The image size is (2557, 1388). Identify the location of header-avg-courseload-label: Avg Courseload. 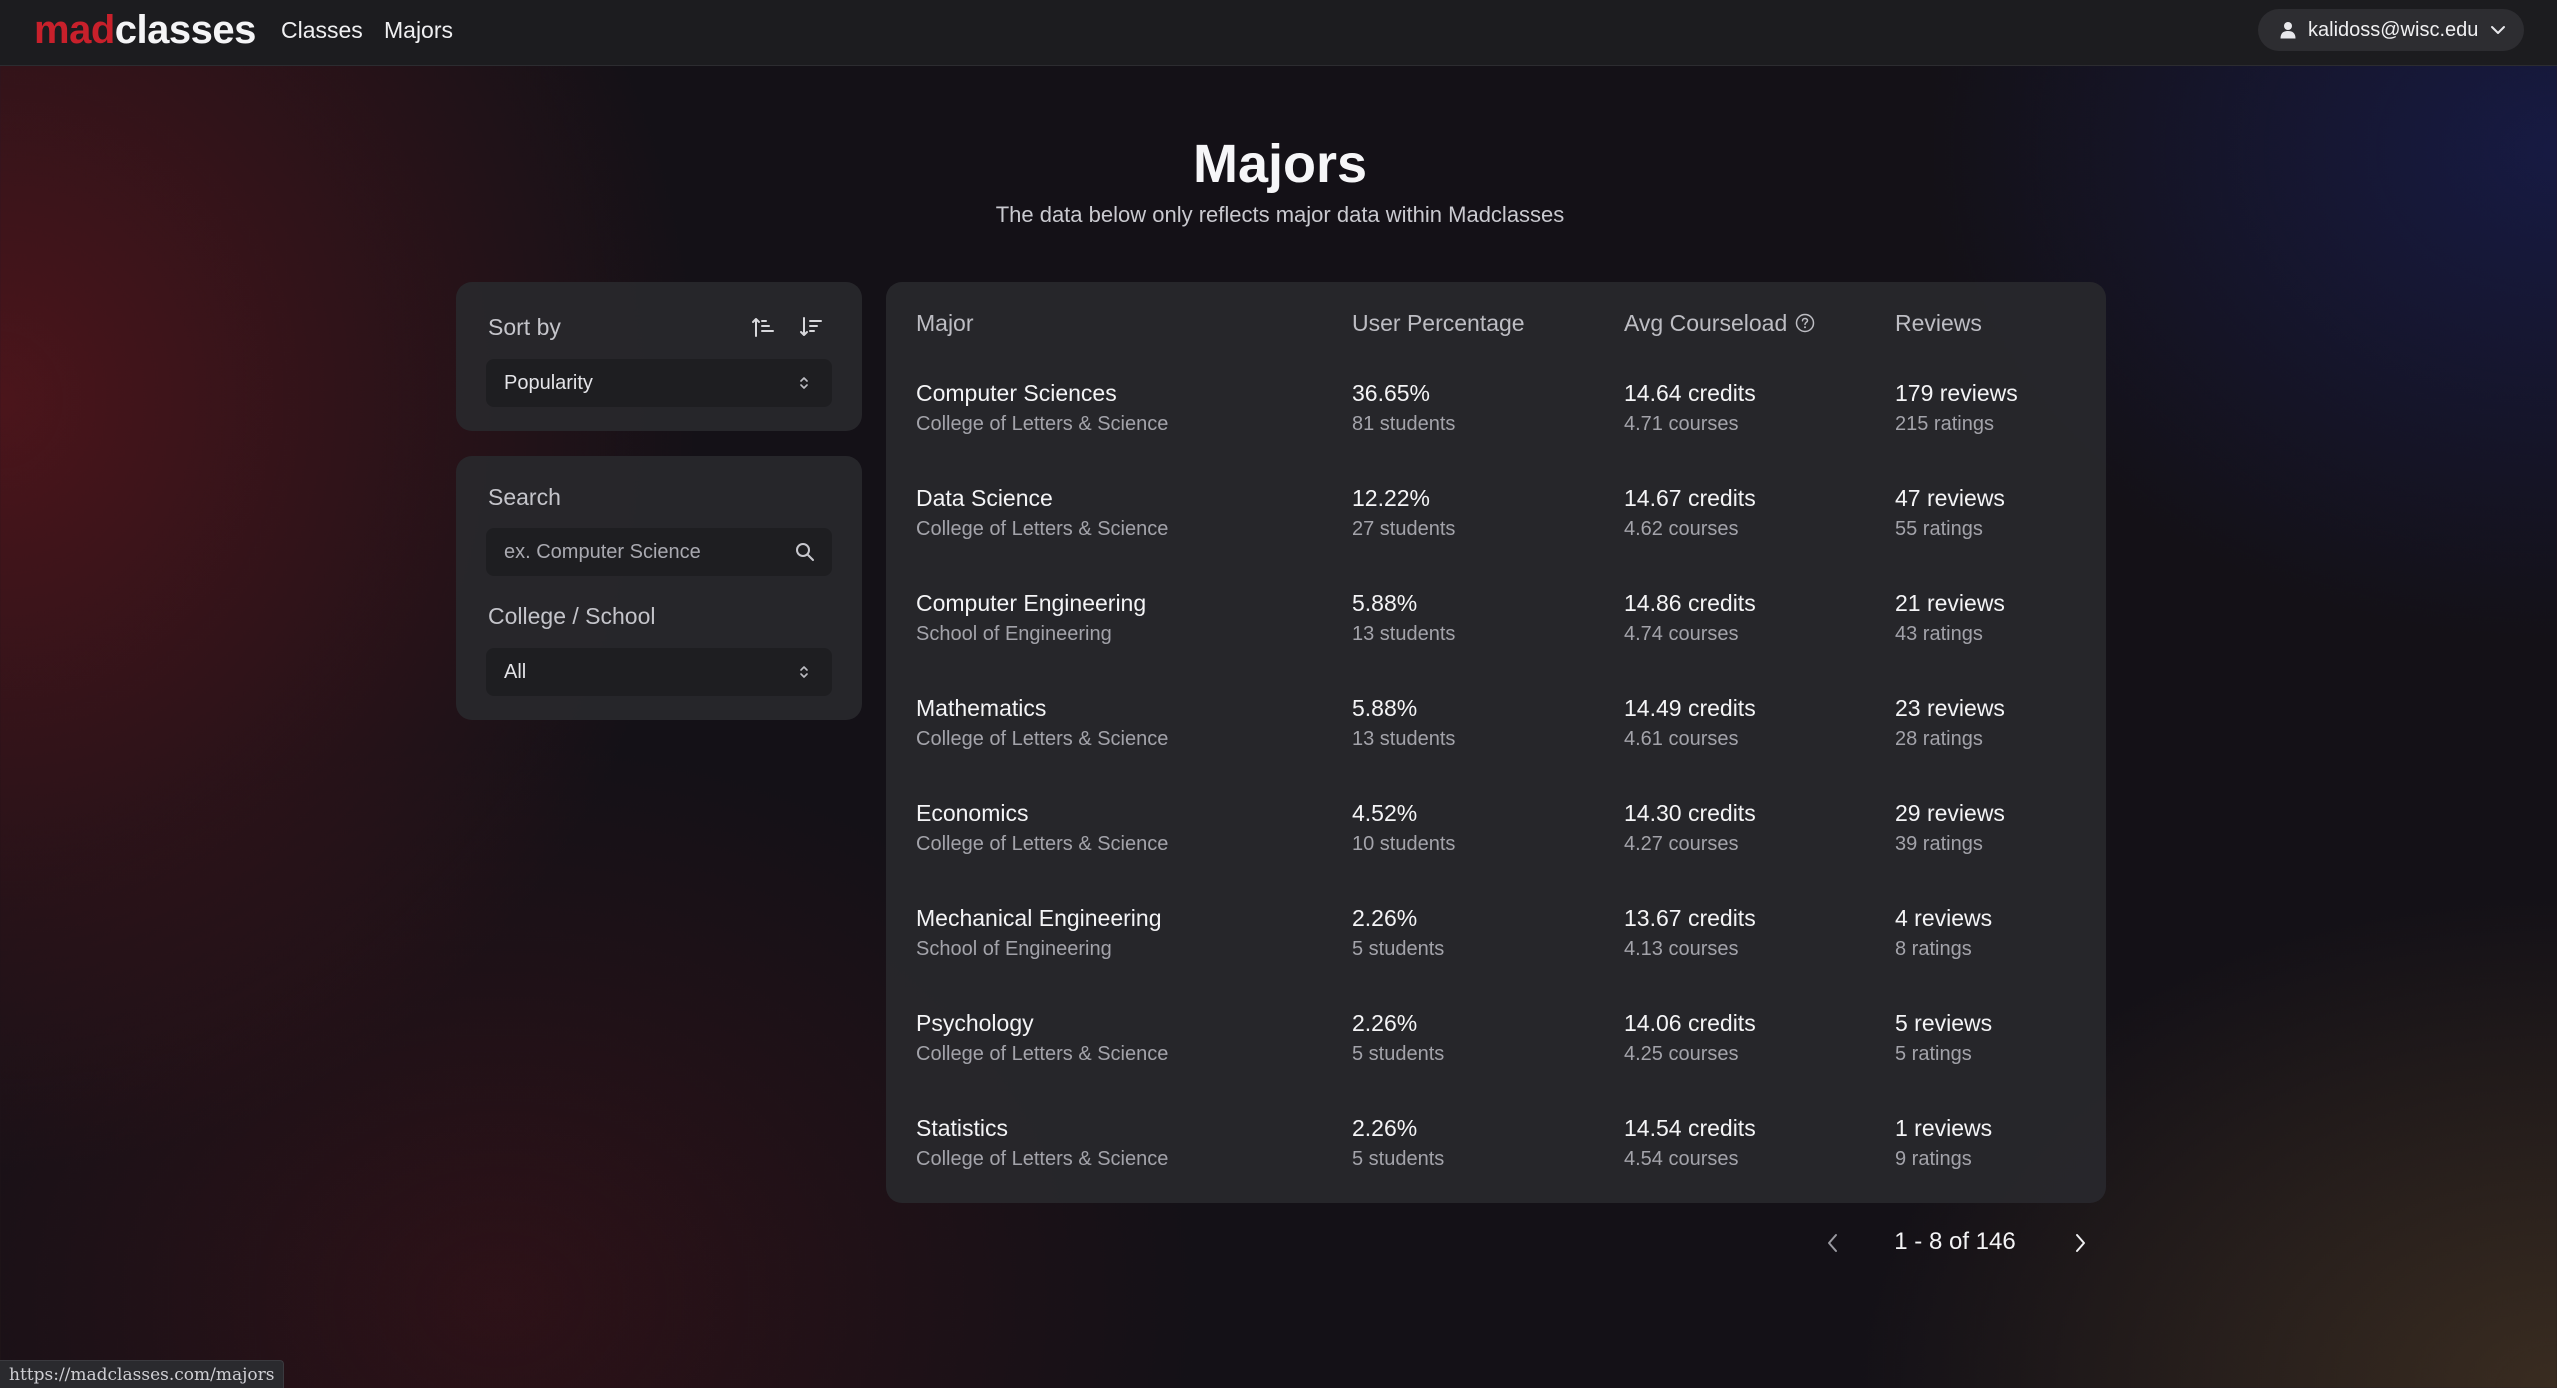
(1706, 323).